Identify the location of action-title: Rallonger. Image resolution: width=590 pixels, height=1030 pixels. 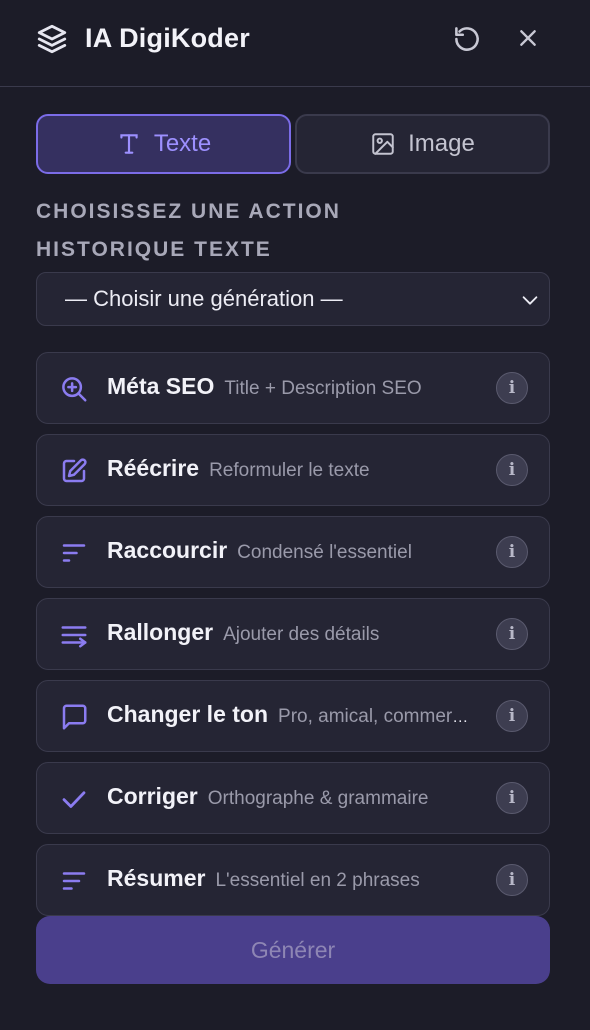
(160, 632).